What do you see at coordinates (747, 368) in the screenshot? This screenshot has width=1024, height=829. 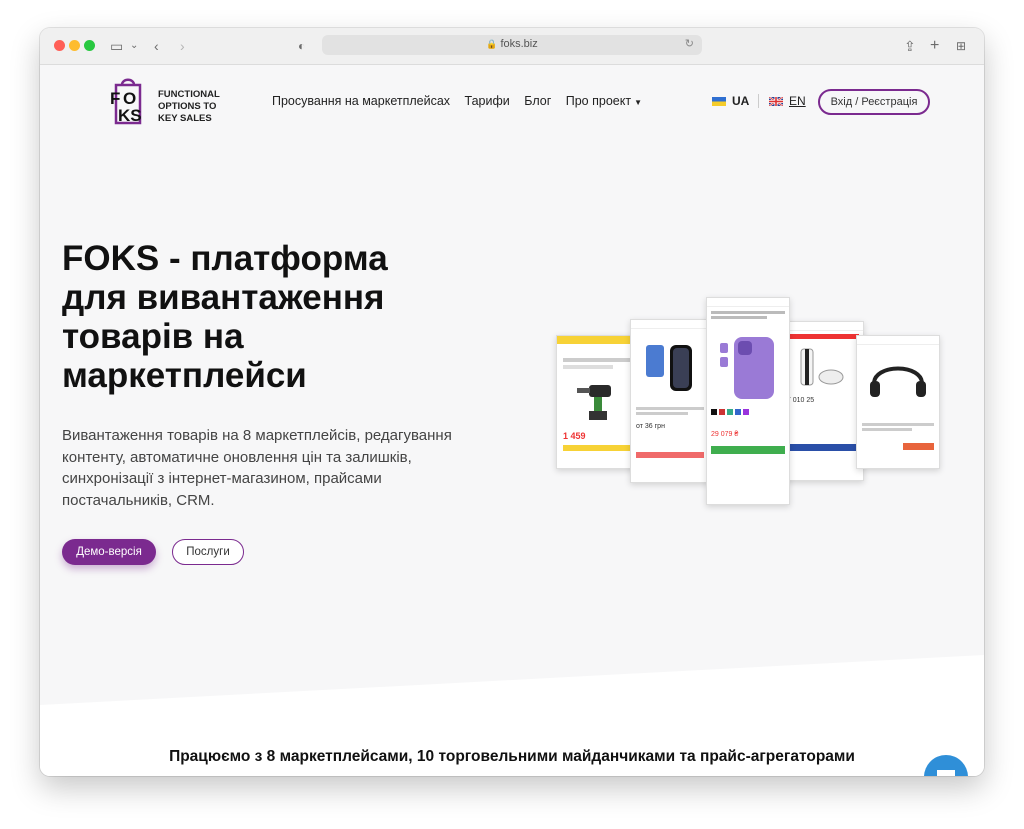 I see `iphone-image` at bounding box center [747, 368].